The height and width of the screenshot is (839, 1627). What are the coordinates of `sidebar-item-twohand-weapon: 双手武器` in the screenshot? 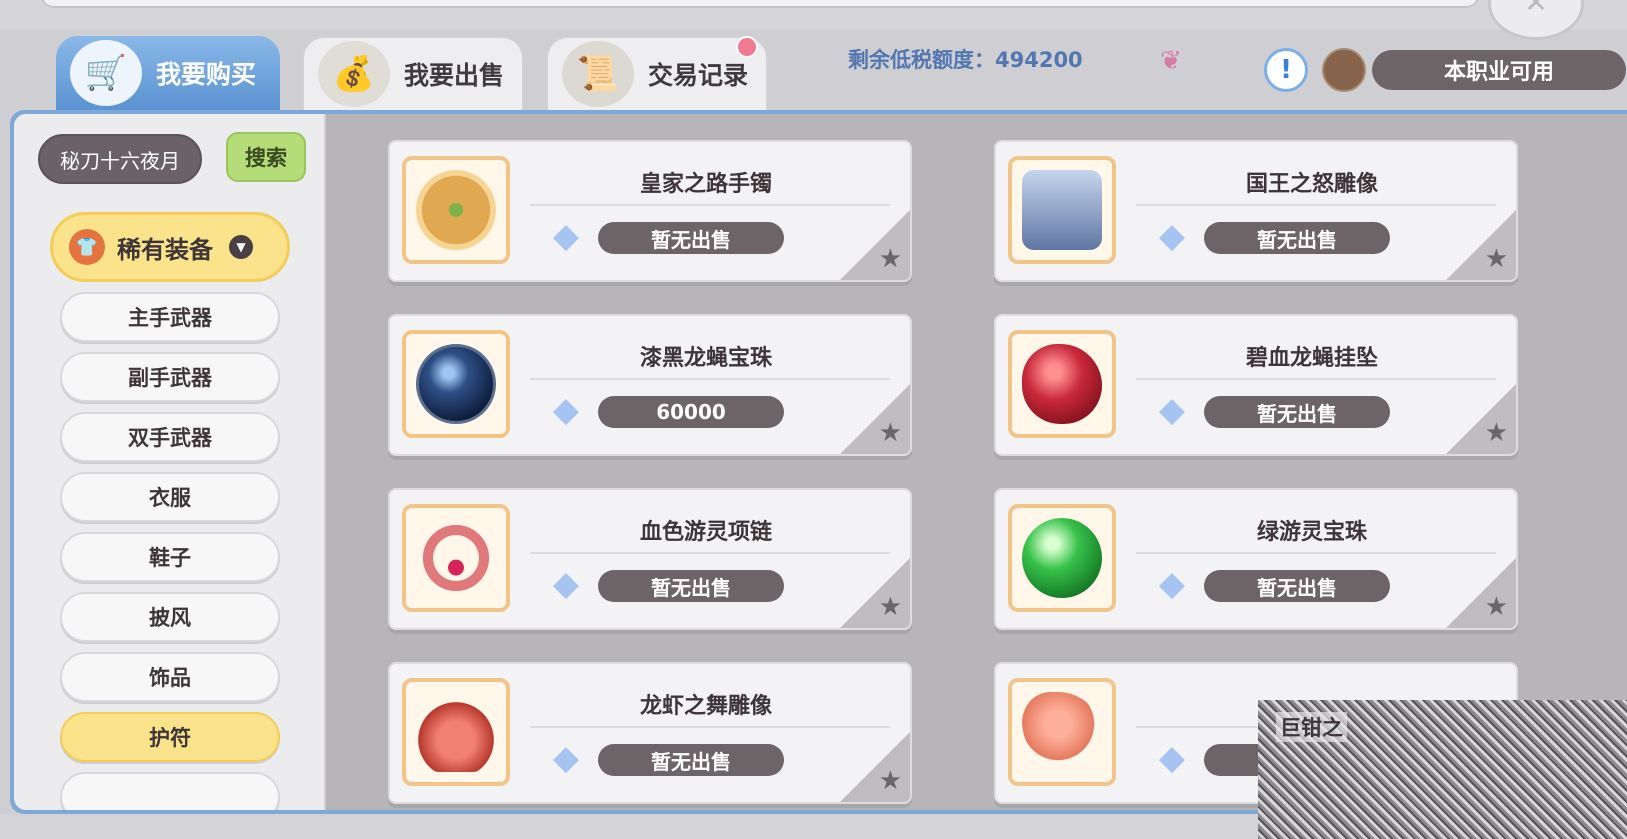 It's located at (170, 437).